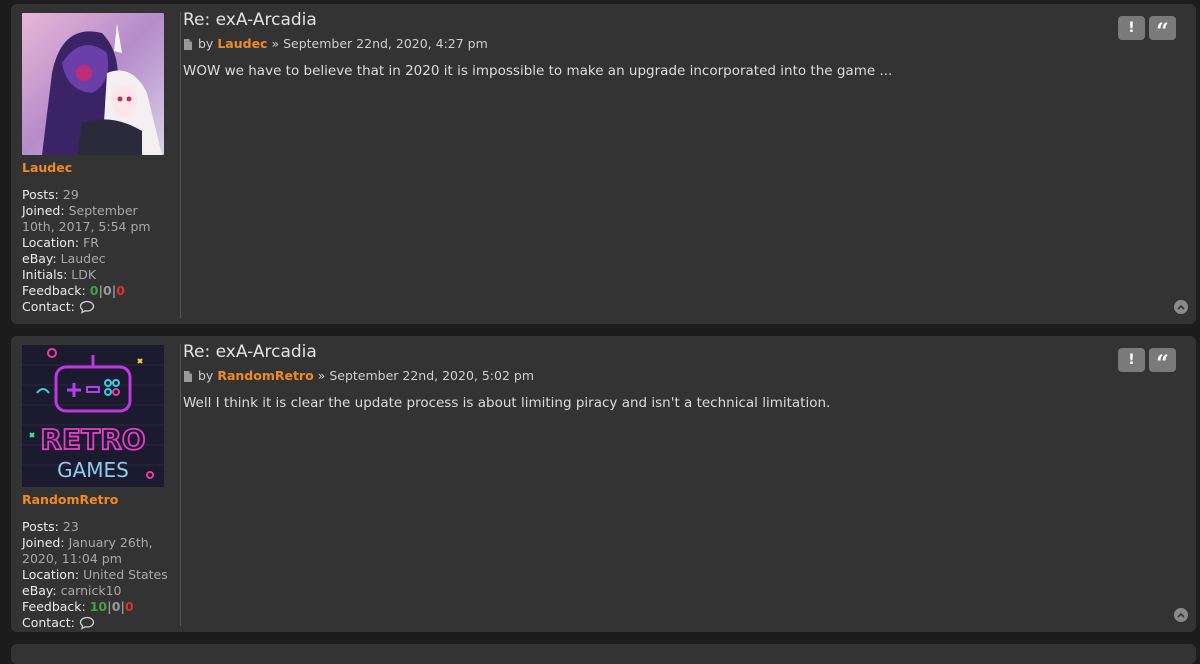  What do you see at coordinates (91, 242) in the screenshot?
I see `location-value: FR` at bounding box center [91, 242].